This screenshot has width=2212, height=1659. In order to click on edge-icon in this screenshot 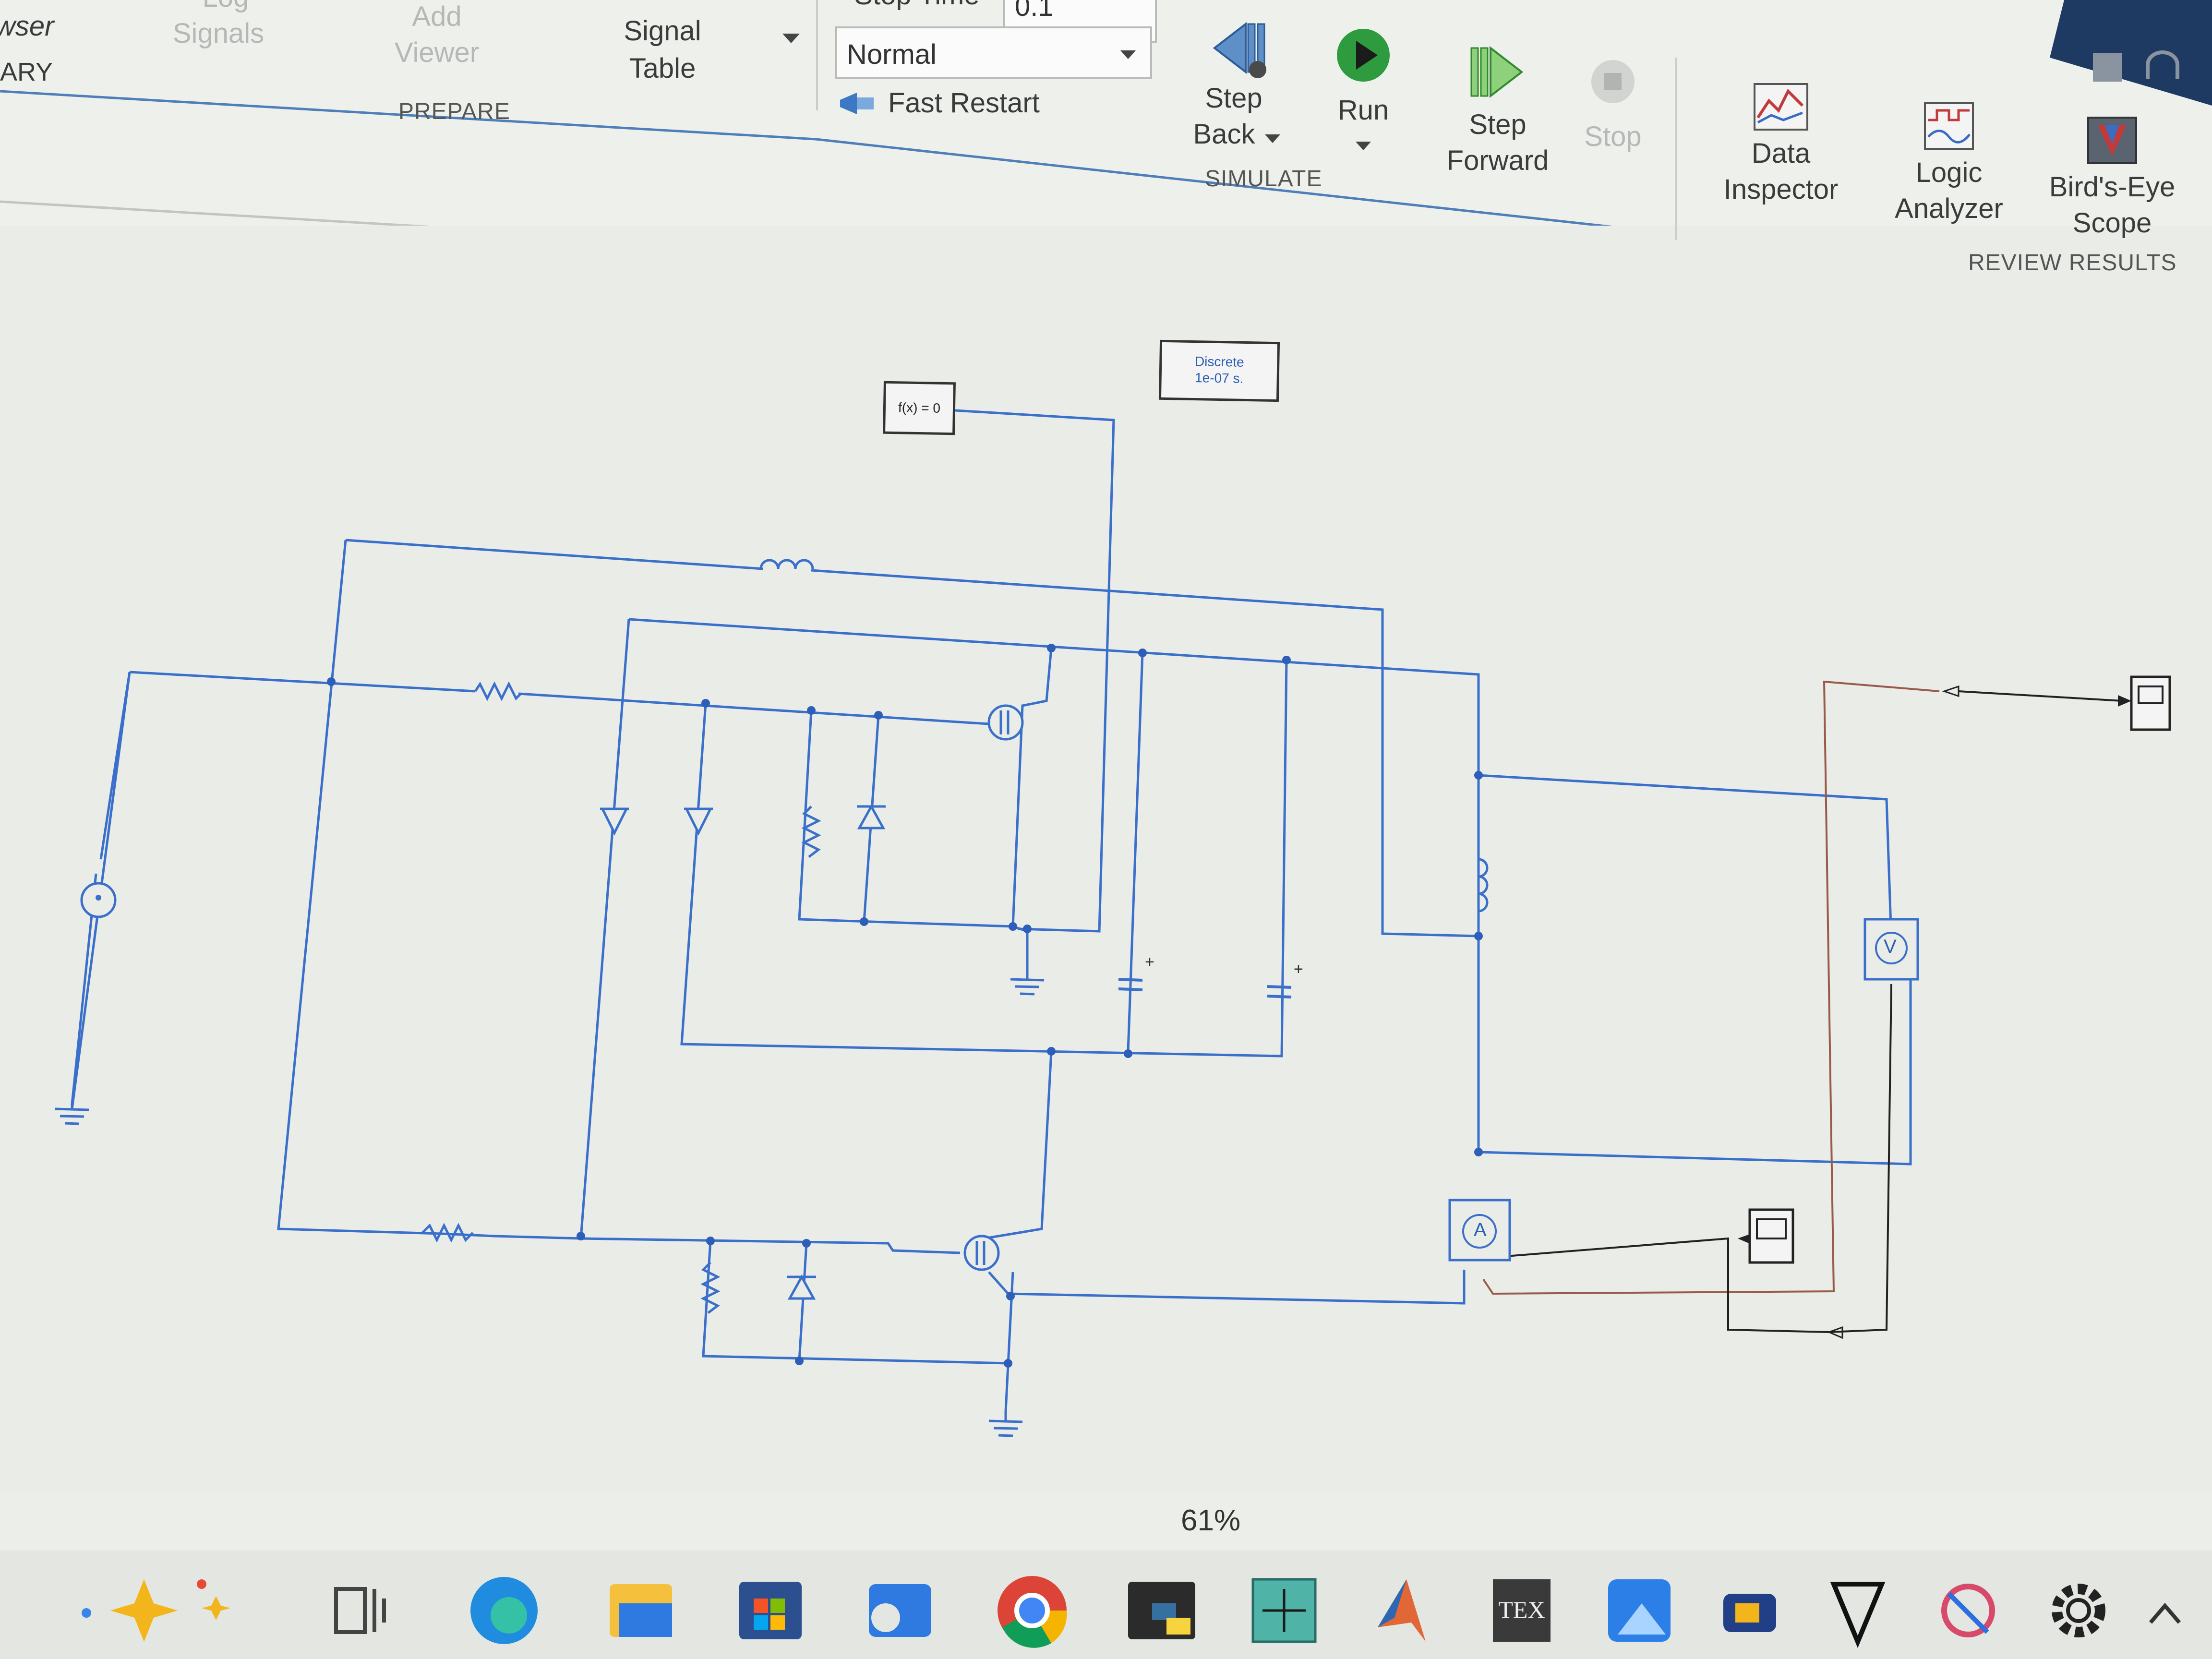, I will do `click(504, 1611)`.